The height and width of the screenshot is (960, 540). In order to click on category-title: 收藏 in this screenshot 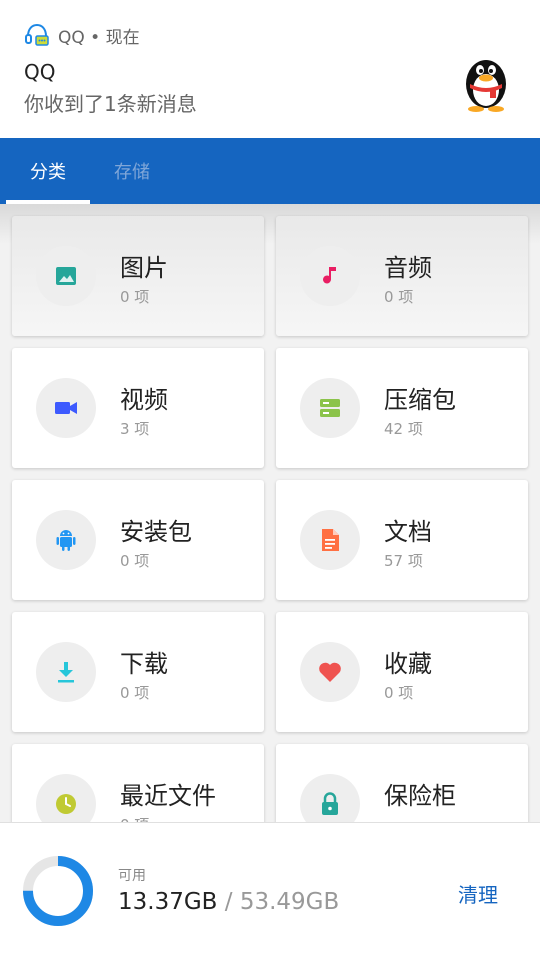, I will do `click(408, 664)`.